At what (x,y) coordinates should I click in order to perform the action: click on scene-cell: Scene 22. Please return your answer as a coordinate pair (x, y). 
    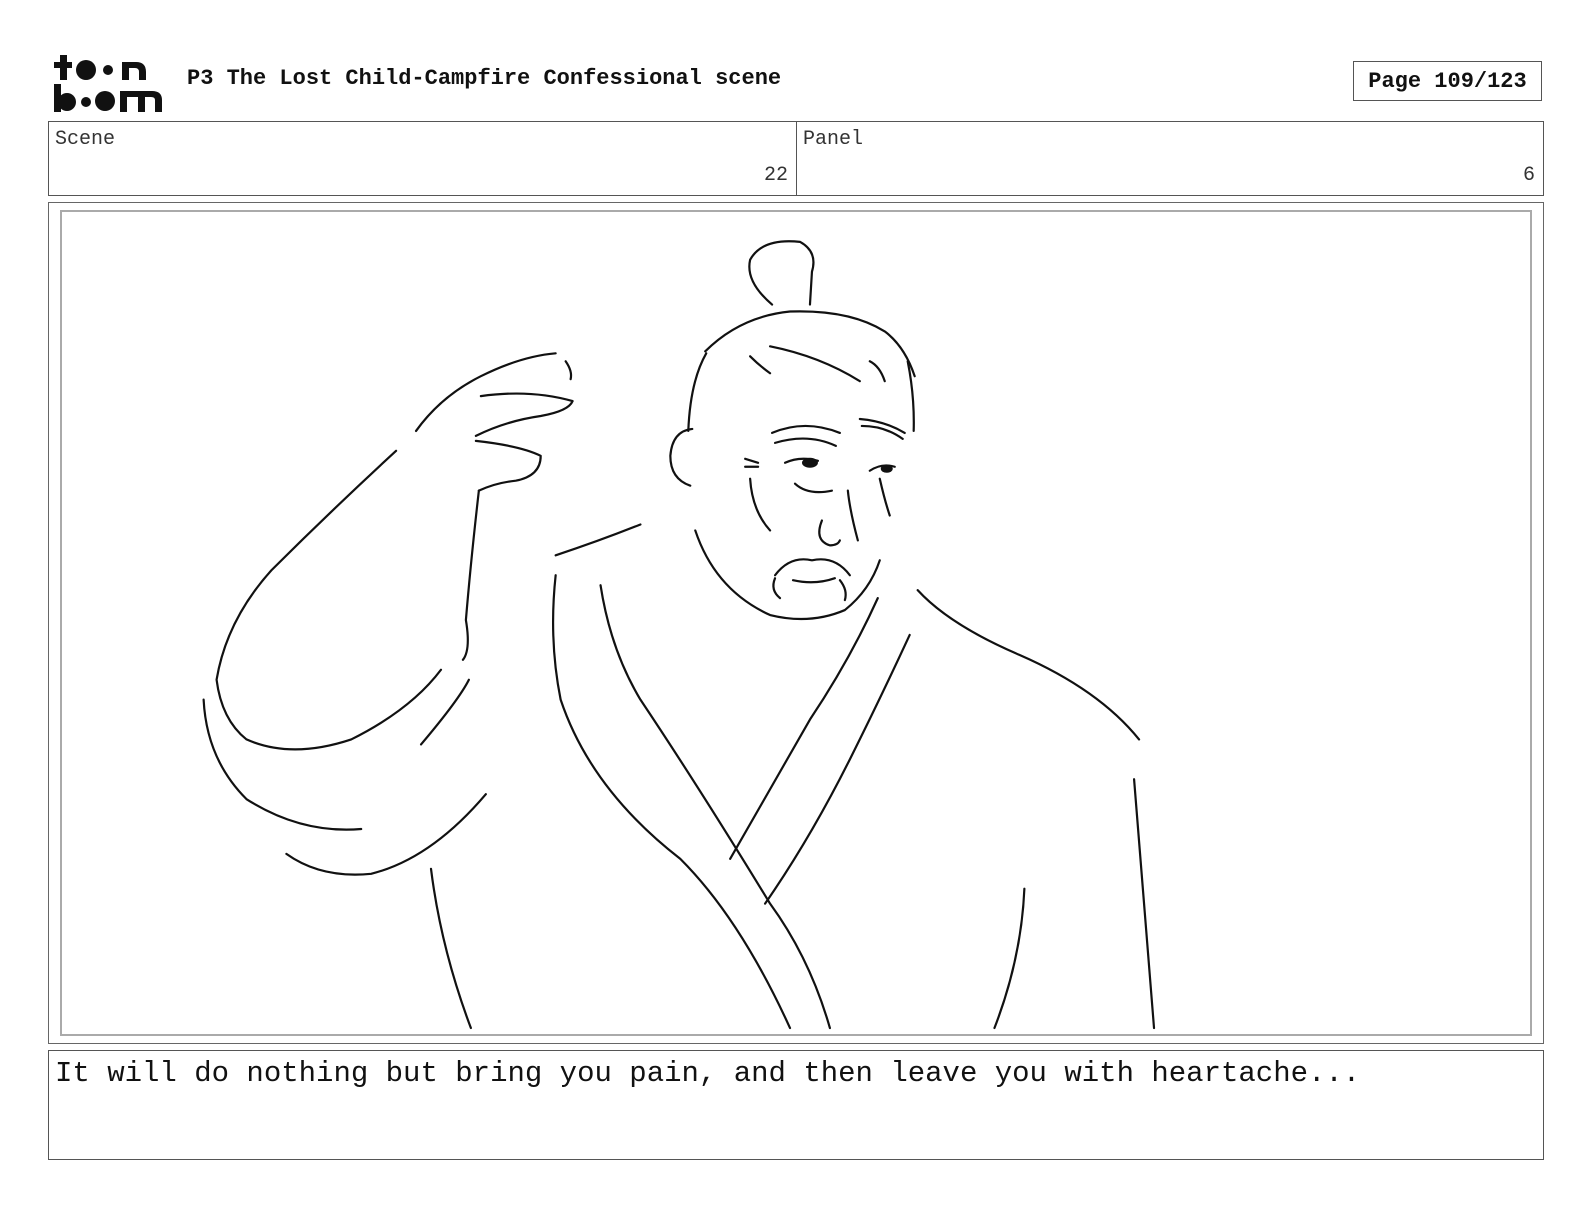
    Looking at the image, I should click on (423, 158).